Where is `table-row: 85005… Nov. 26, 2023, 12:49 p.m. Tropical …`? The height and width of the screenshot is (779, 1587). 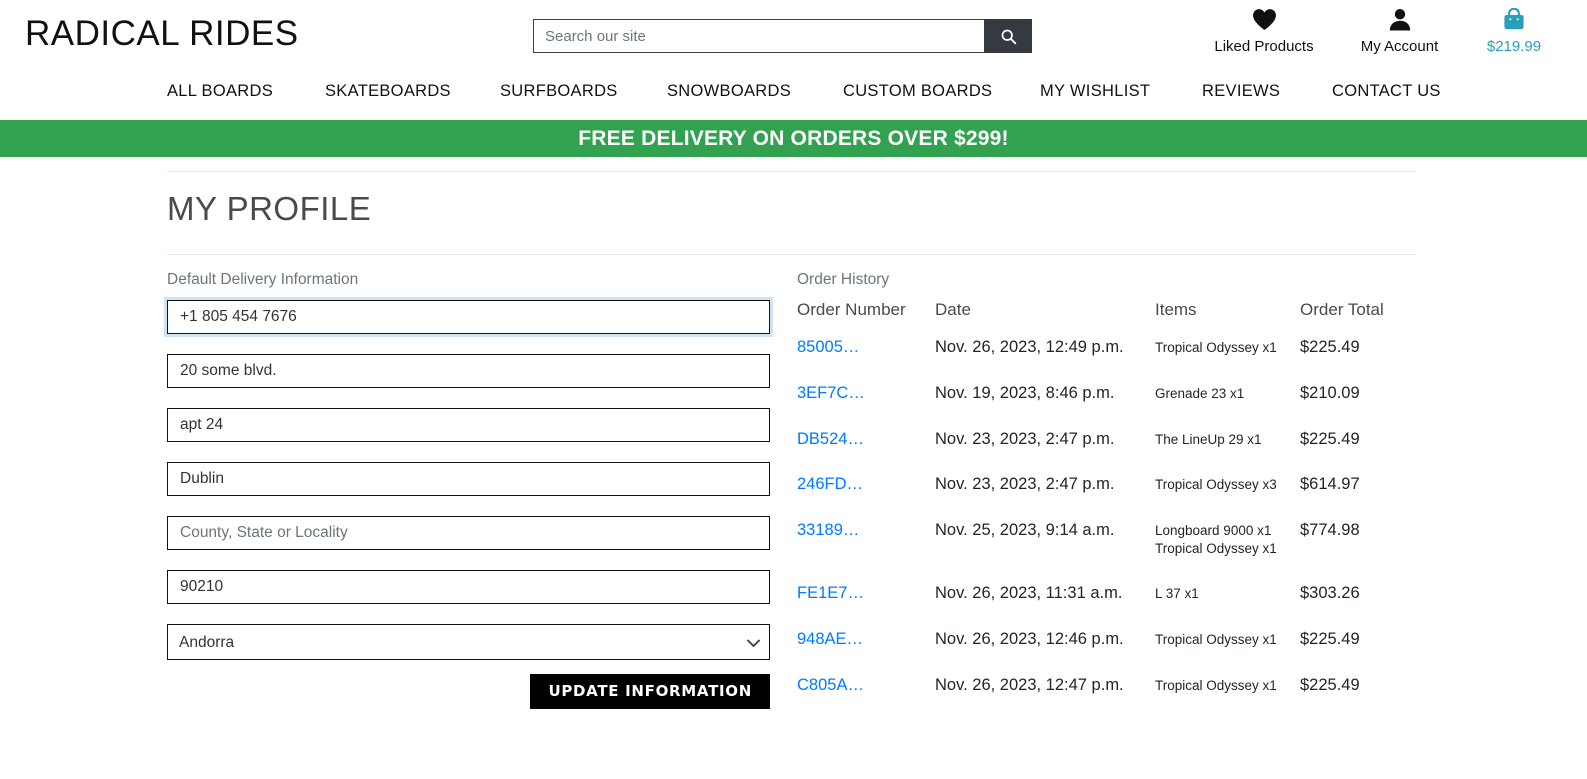 table-row: 85005… Nov. 26, 2023, 12:49 p.m. Tropical … is located at coordinates (1107, 361).